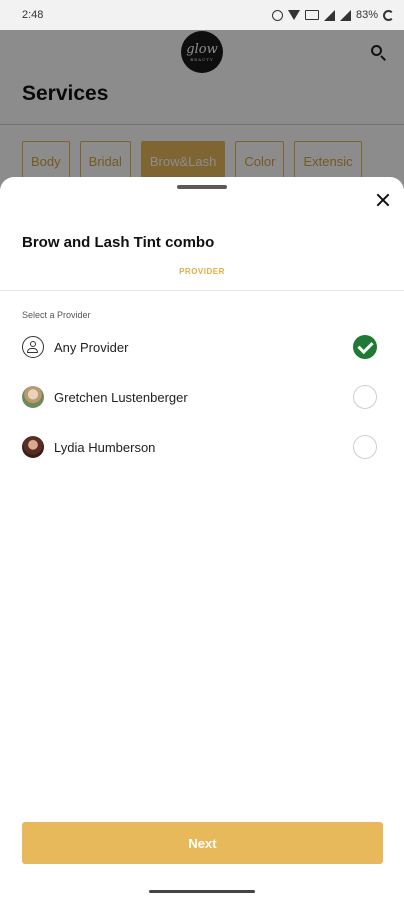 This screenshot has height=900, width=404. Describe the element at coordinates (121, 397) in the screenshot. I see `provider-name: Gretchen Lustenberger` at that location.